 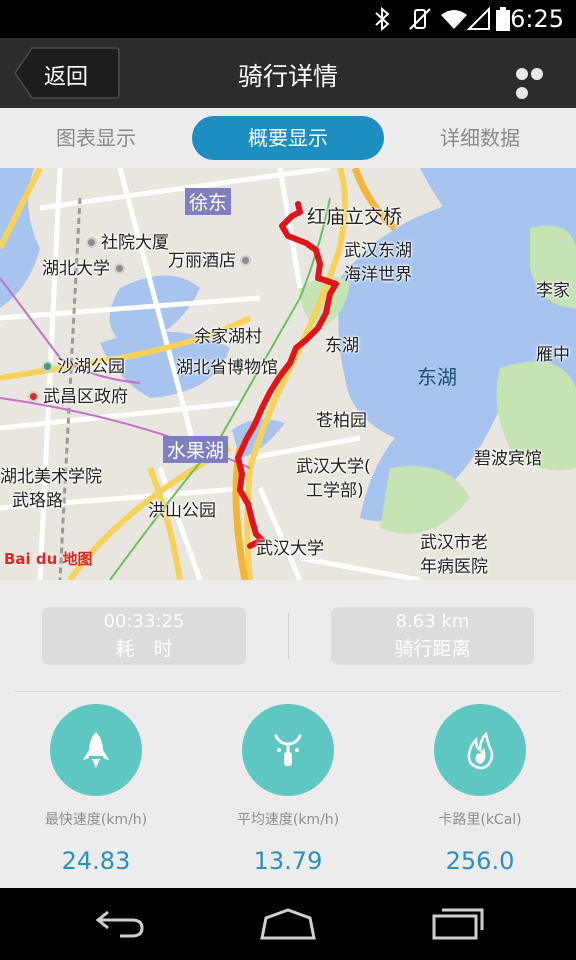 What do you see at coordinates (288, 636) in the screenshot?
I see `stats-divider` at bounding box center [288, 636].